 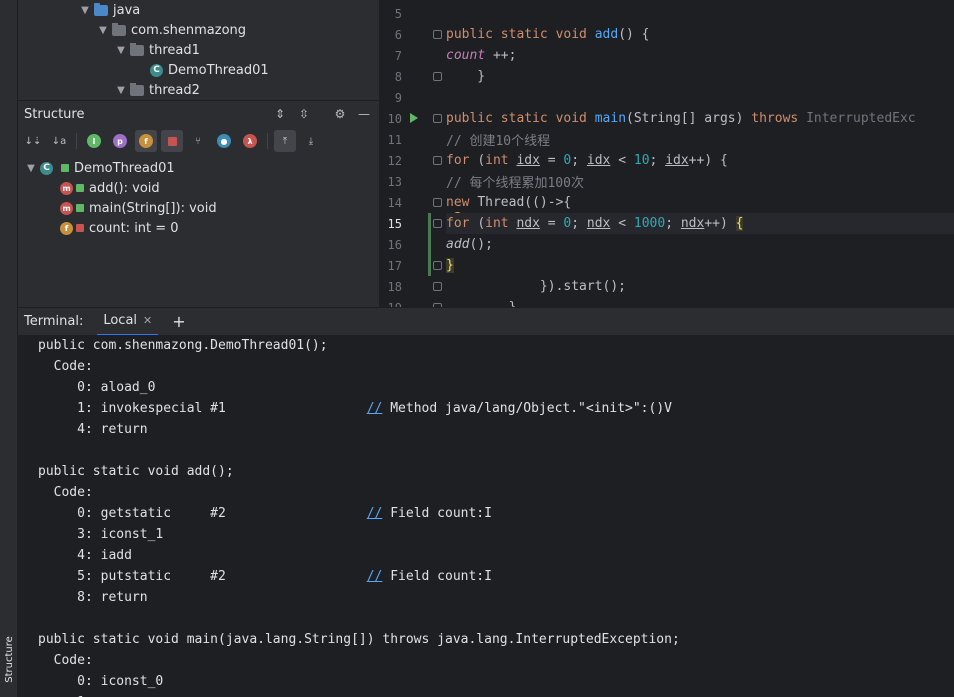 What do you see at coordinates (414, 118) in the screenshot?
I see `run-icon` at bounding box center [414, 118].